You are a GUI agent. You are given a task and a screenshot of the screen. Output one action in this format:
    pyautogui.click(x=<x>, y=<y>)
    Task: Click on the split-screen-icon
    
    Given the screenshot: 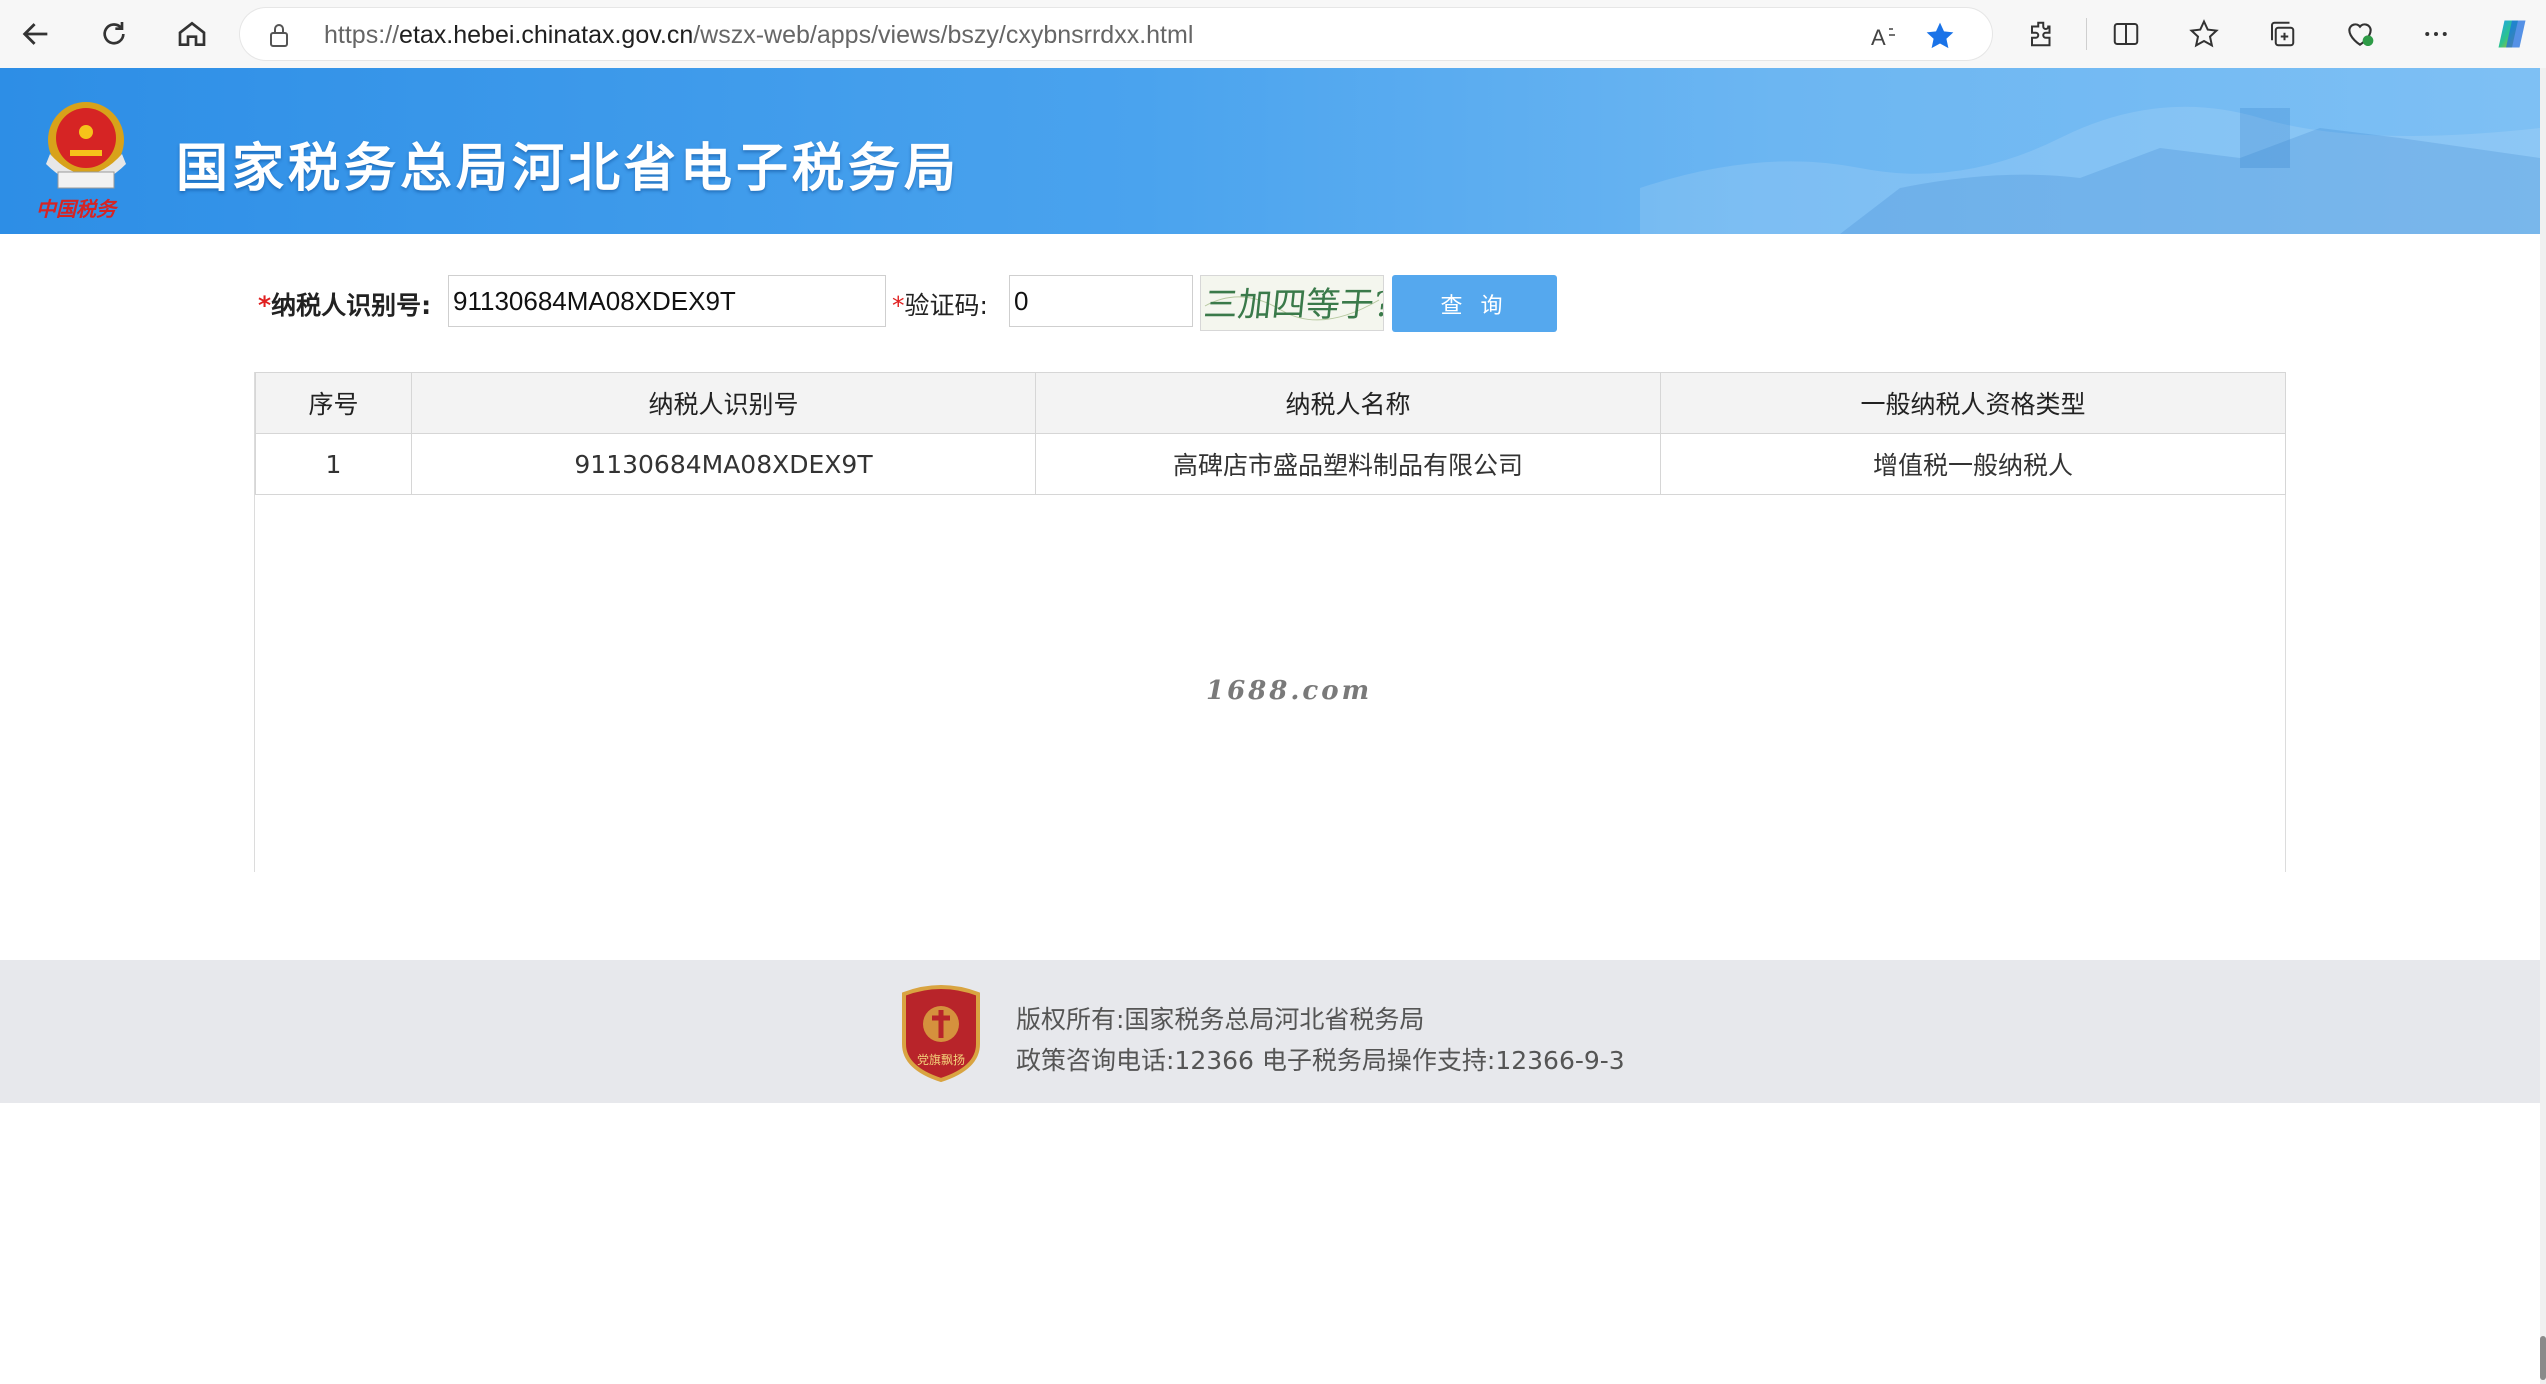 What is the action you would take?
    pyautogui.click(x=2126, y=34)
    